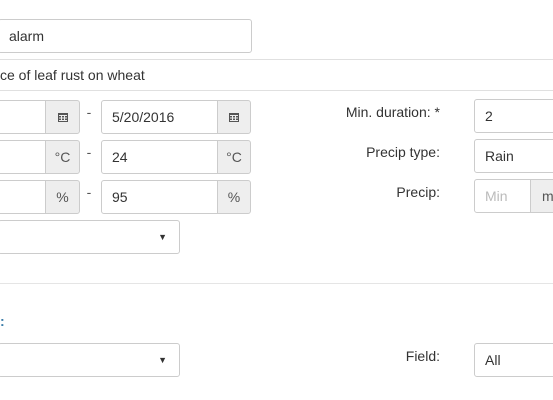  I want to click on temperature-min-input, so click(23, 157).